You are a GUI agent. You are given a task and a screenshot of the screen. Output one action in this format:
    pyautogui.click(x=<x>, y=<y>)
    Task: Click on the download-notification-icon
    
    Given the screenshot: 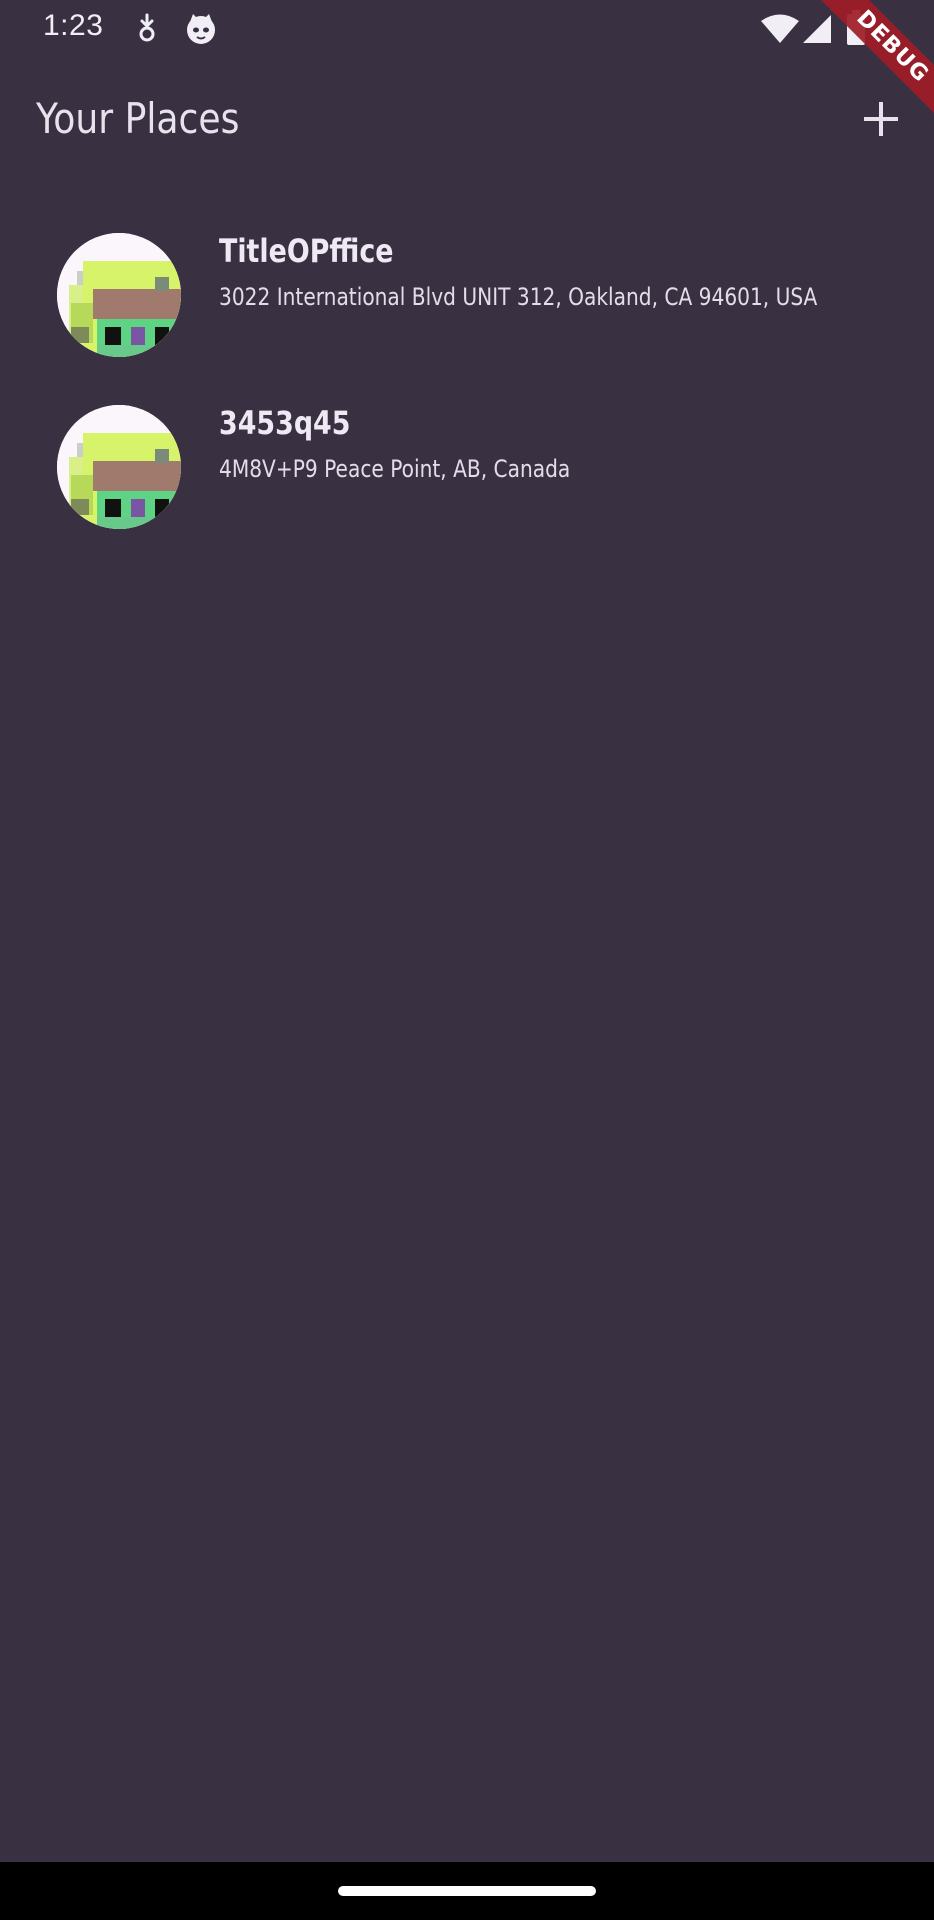 What is the action you would take?
    pyautogui.click(x=147, y=30)
    